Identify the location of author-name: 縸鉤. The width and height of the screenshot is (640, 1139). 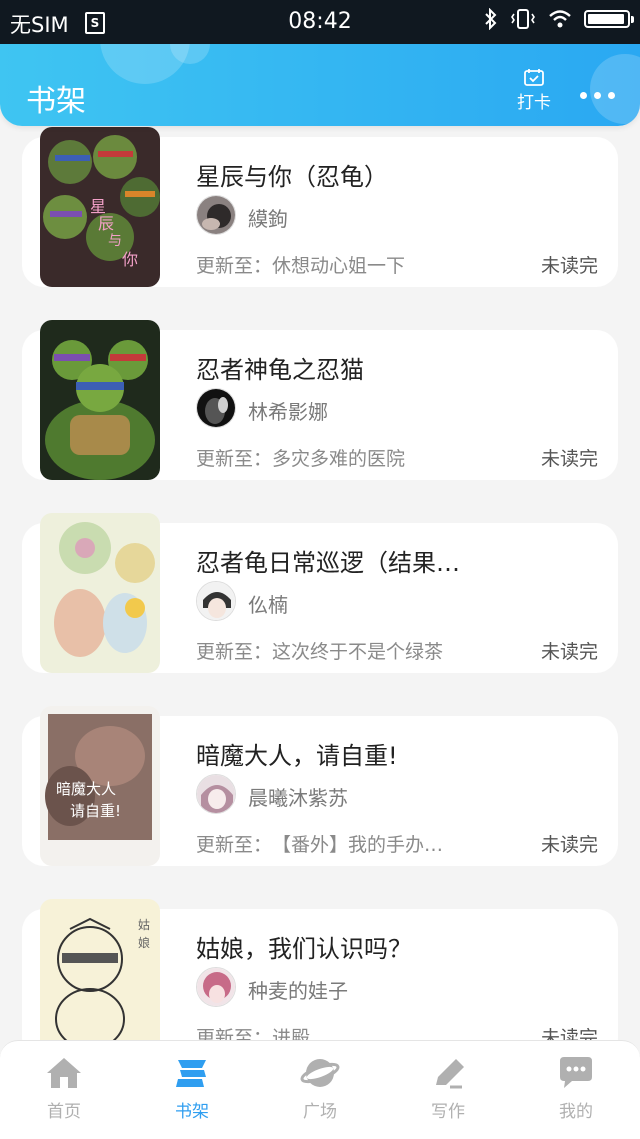
(268, 219).